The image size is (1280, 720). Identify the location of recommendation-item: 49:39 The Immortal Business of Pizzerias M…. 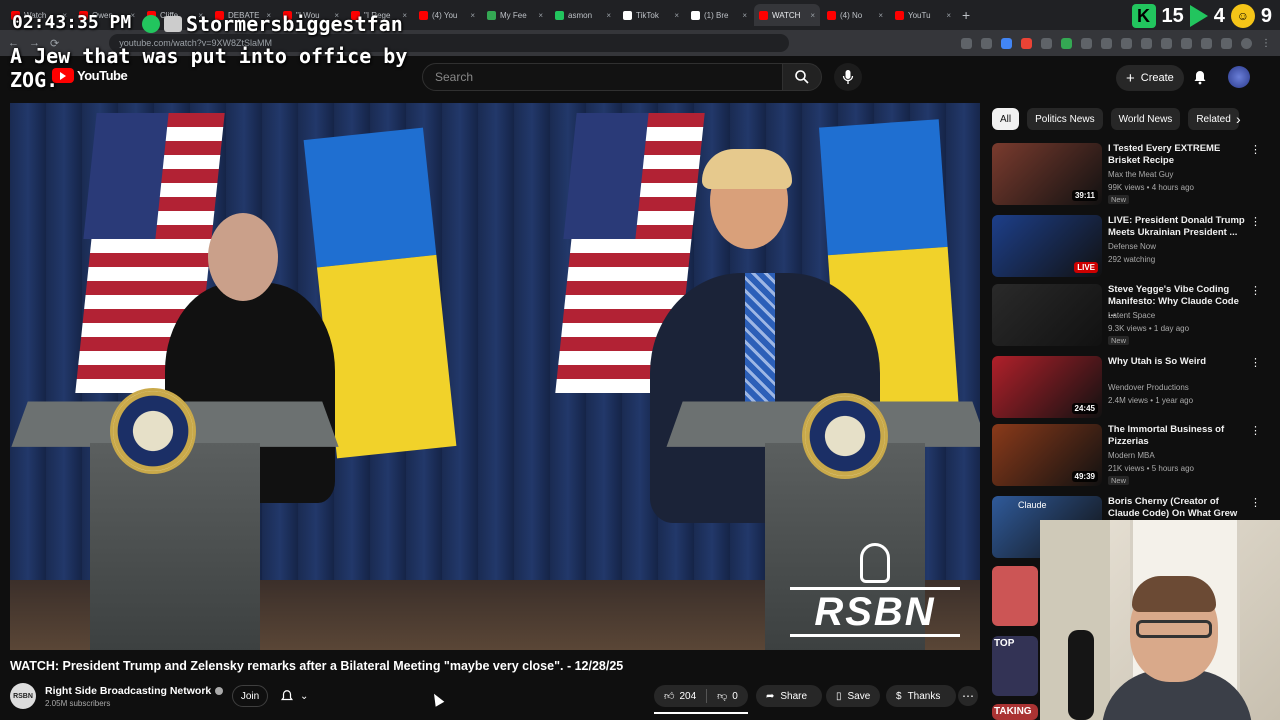
(1126, 456).